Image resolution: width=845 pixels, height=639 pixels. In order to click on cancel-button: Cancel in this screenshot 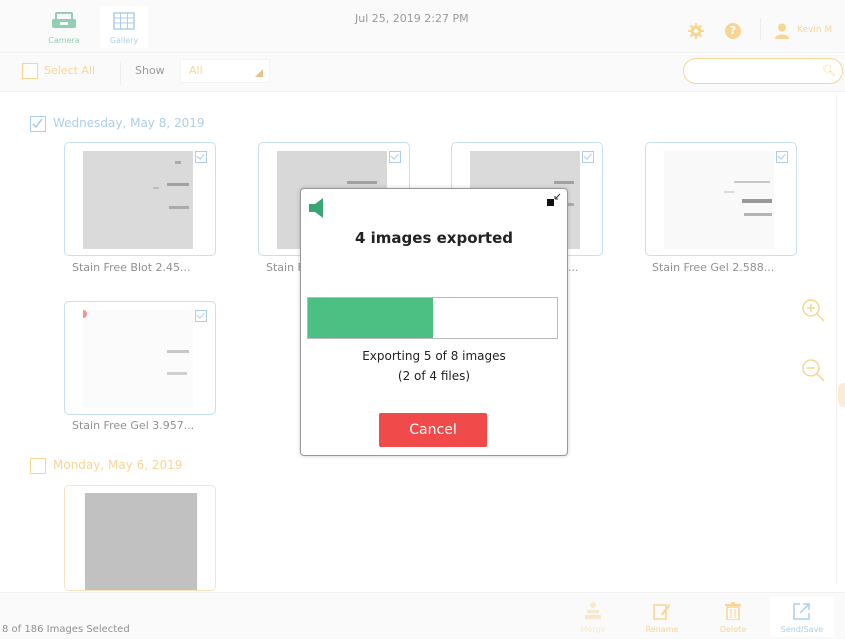, I will do `click(433, 430)`.